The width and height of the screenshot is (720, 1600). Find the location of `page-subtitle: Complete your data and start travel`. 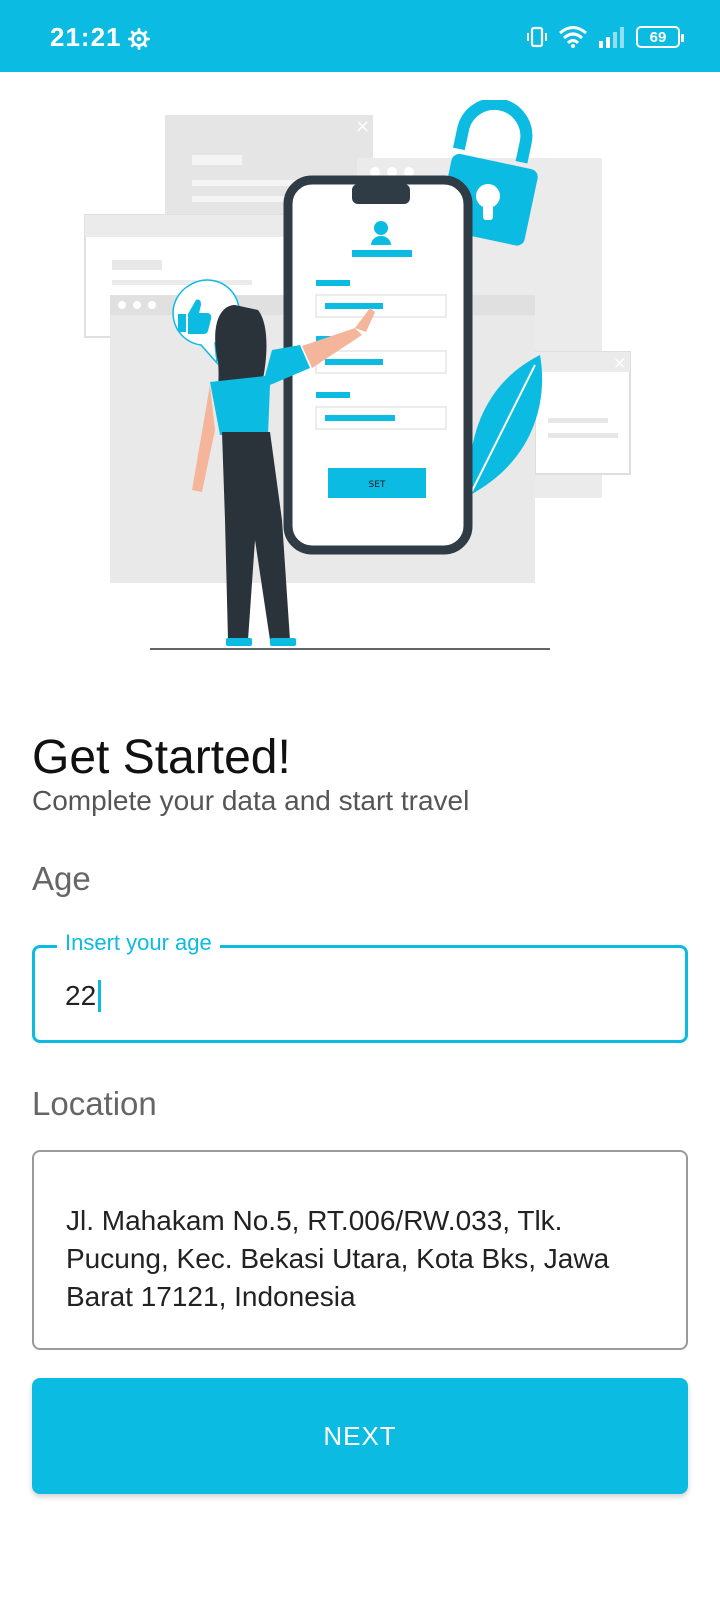

page-subtitle: Complete your data and start travel is located at coordinates (251, 800).